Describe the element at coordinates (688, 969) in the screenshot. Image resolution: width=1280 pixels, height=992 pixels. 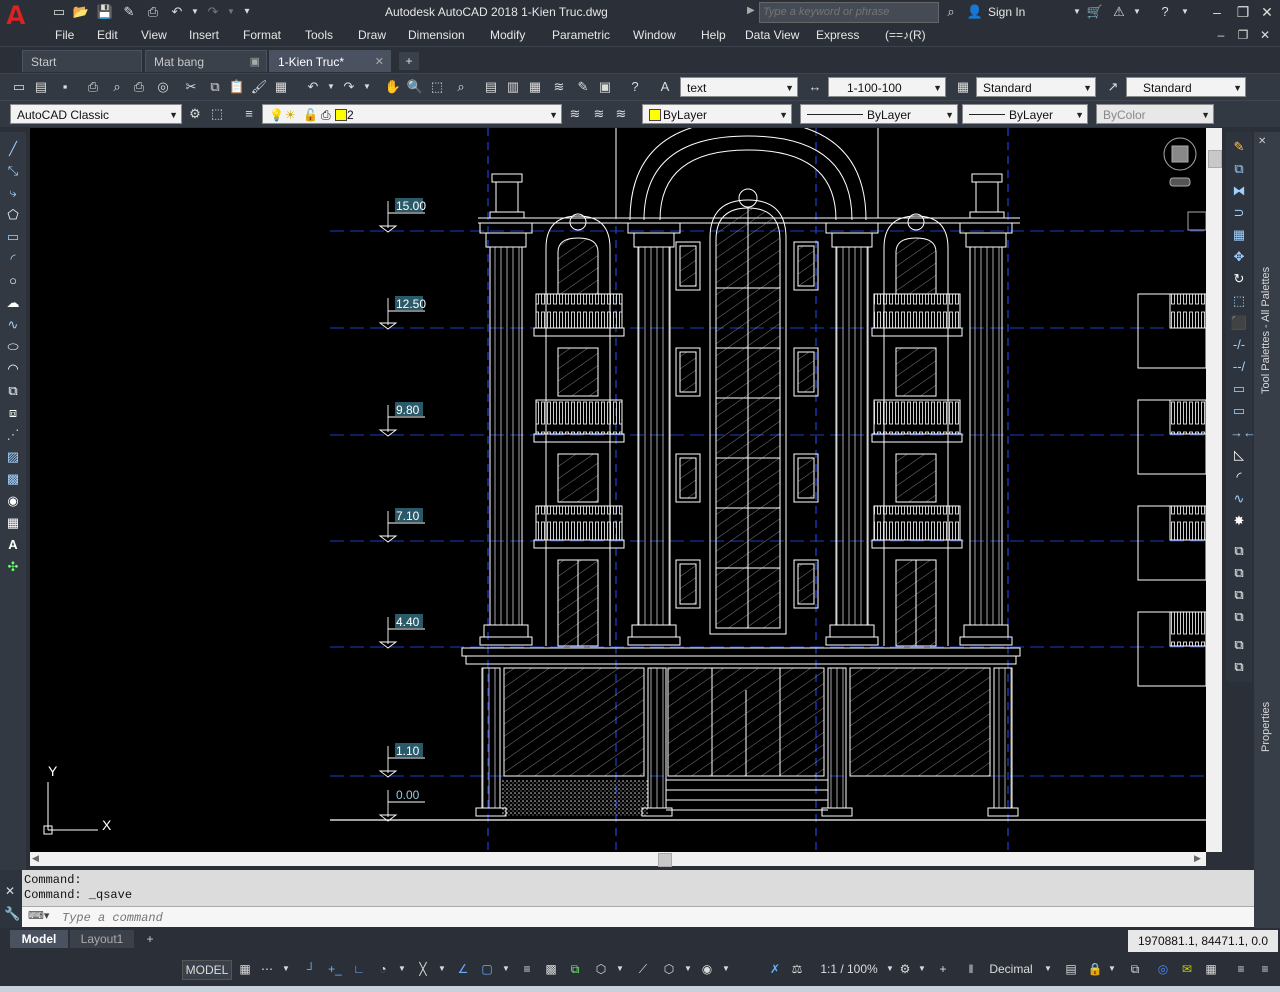
I see `filter-dropdown-icon: ▼` at that location.